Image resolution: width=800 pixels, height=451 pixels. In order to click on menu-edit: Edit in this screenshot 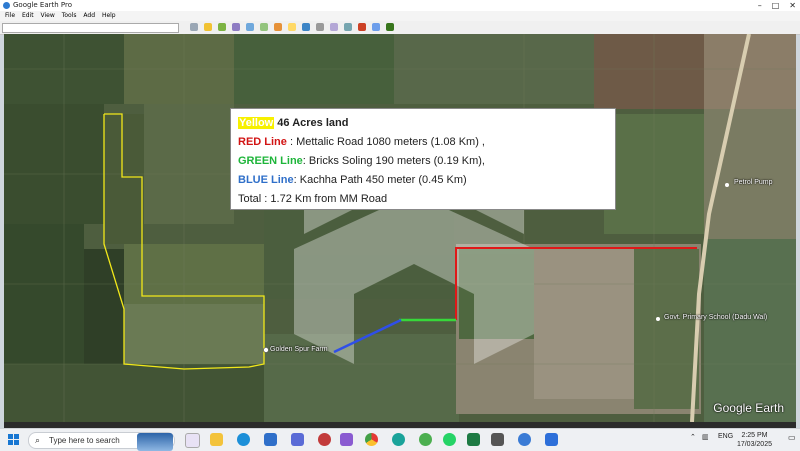, I will do `click(28, 15)`.